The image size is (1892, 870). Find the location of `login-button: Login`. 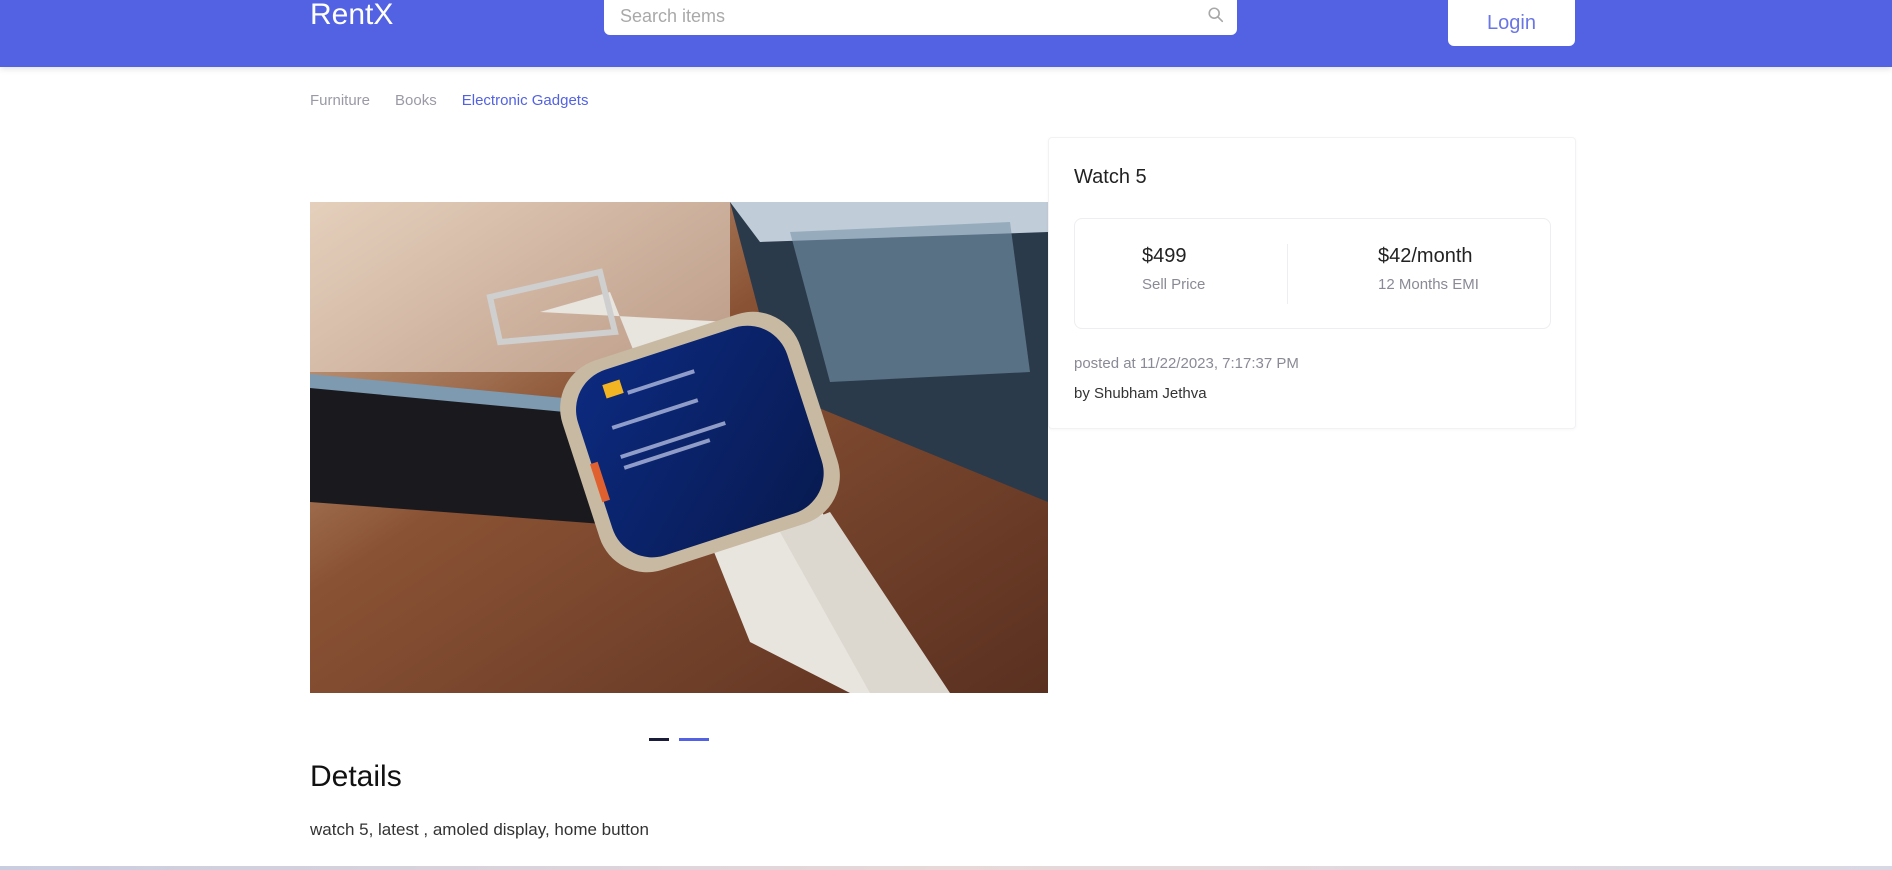

login-button: Login is located at coordinates (1511, 23).